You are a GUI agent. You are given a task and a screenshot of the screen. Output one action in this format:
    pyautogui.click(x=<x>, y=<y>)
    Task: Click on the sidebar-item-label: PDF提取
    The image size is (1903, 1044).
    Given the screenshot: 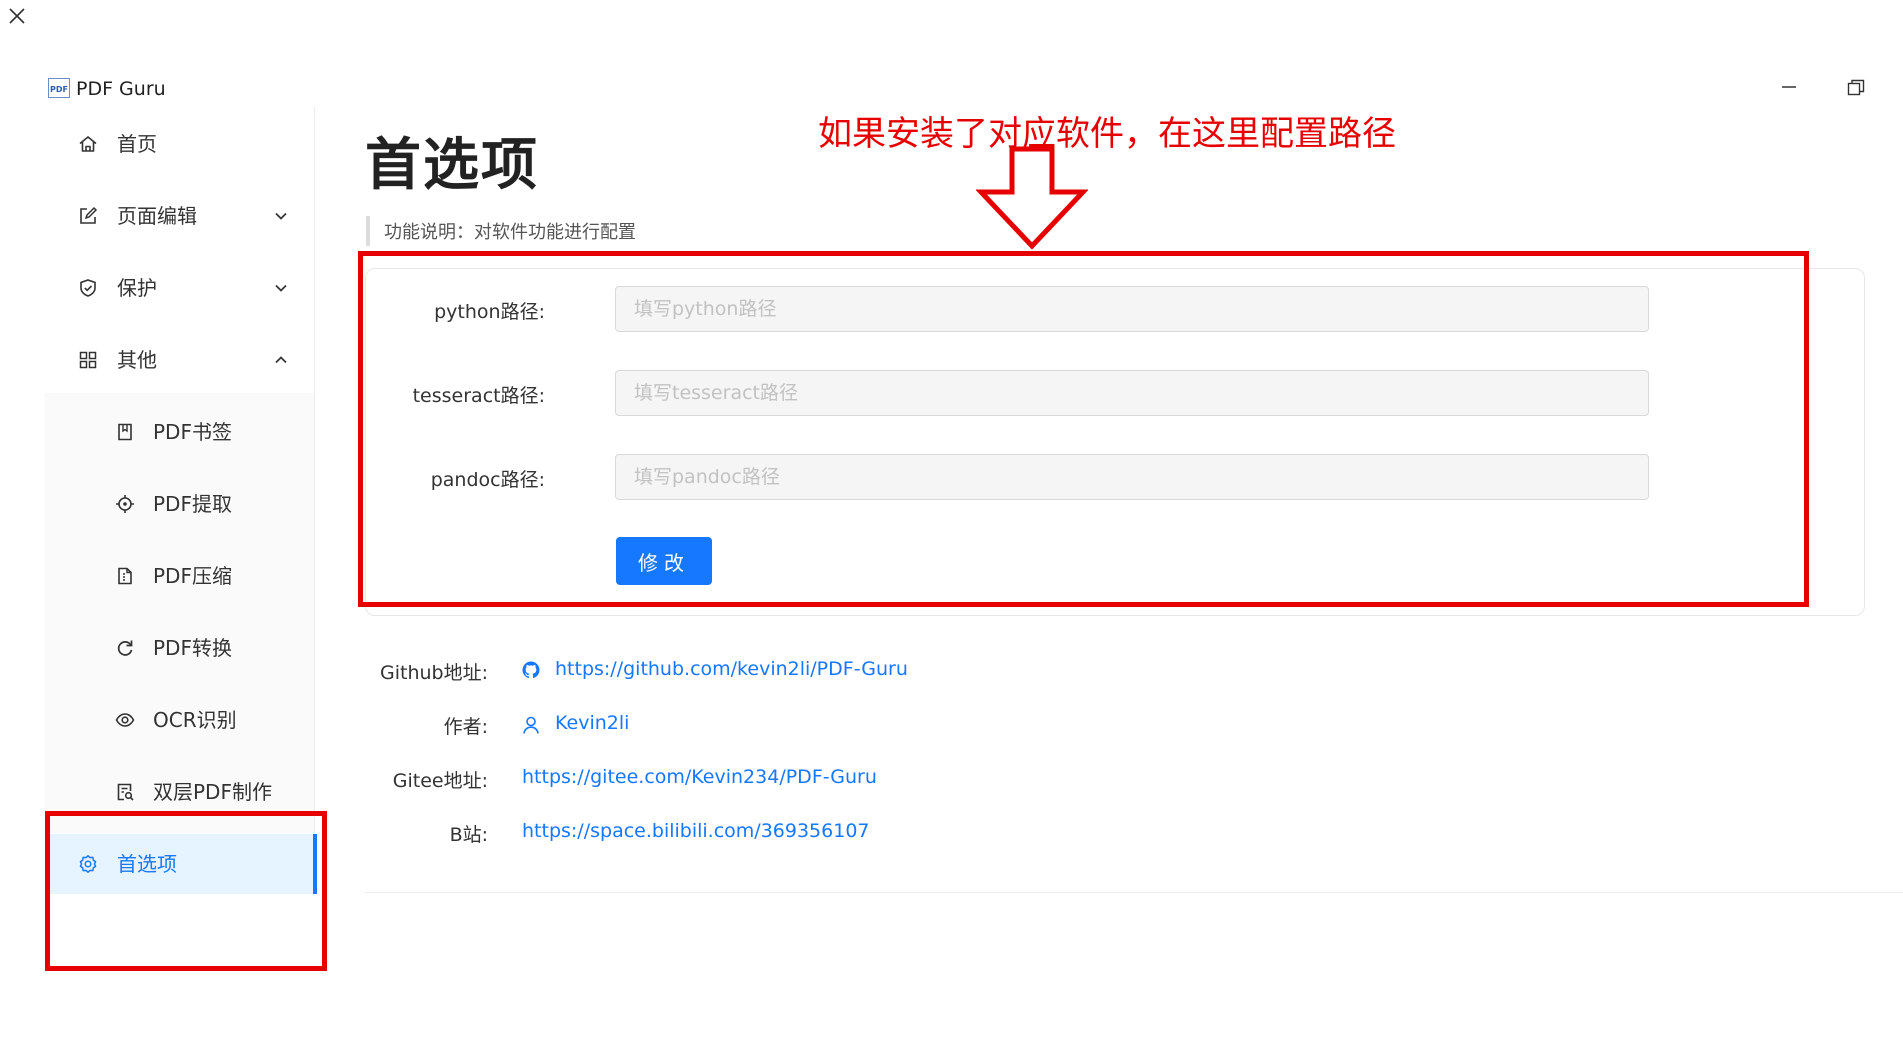 What is the action you would take?
    pyautogui.click(x=192, y=504)
    